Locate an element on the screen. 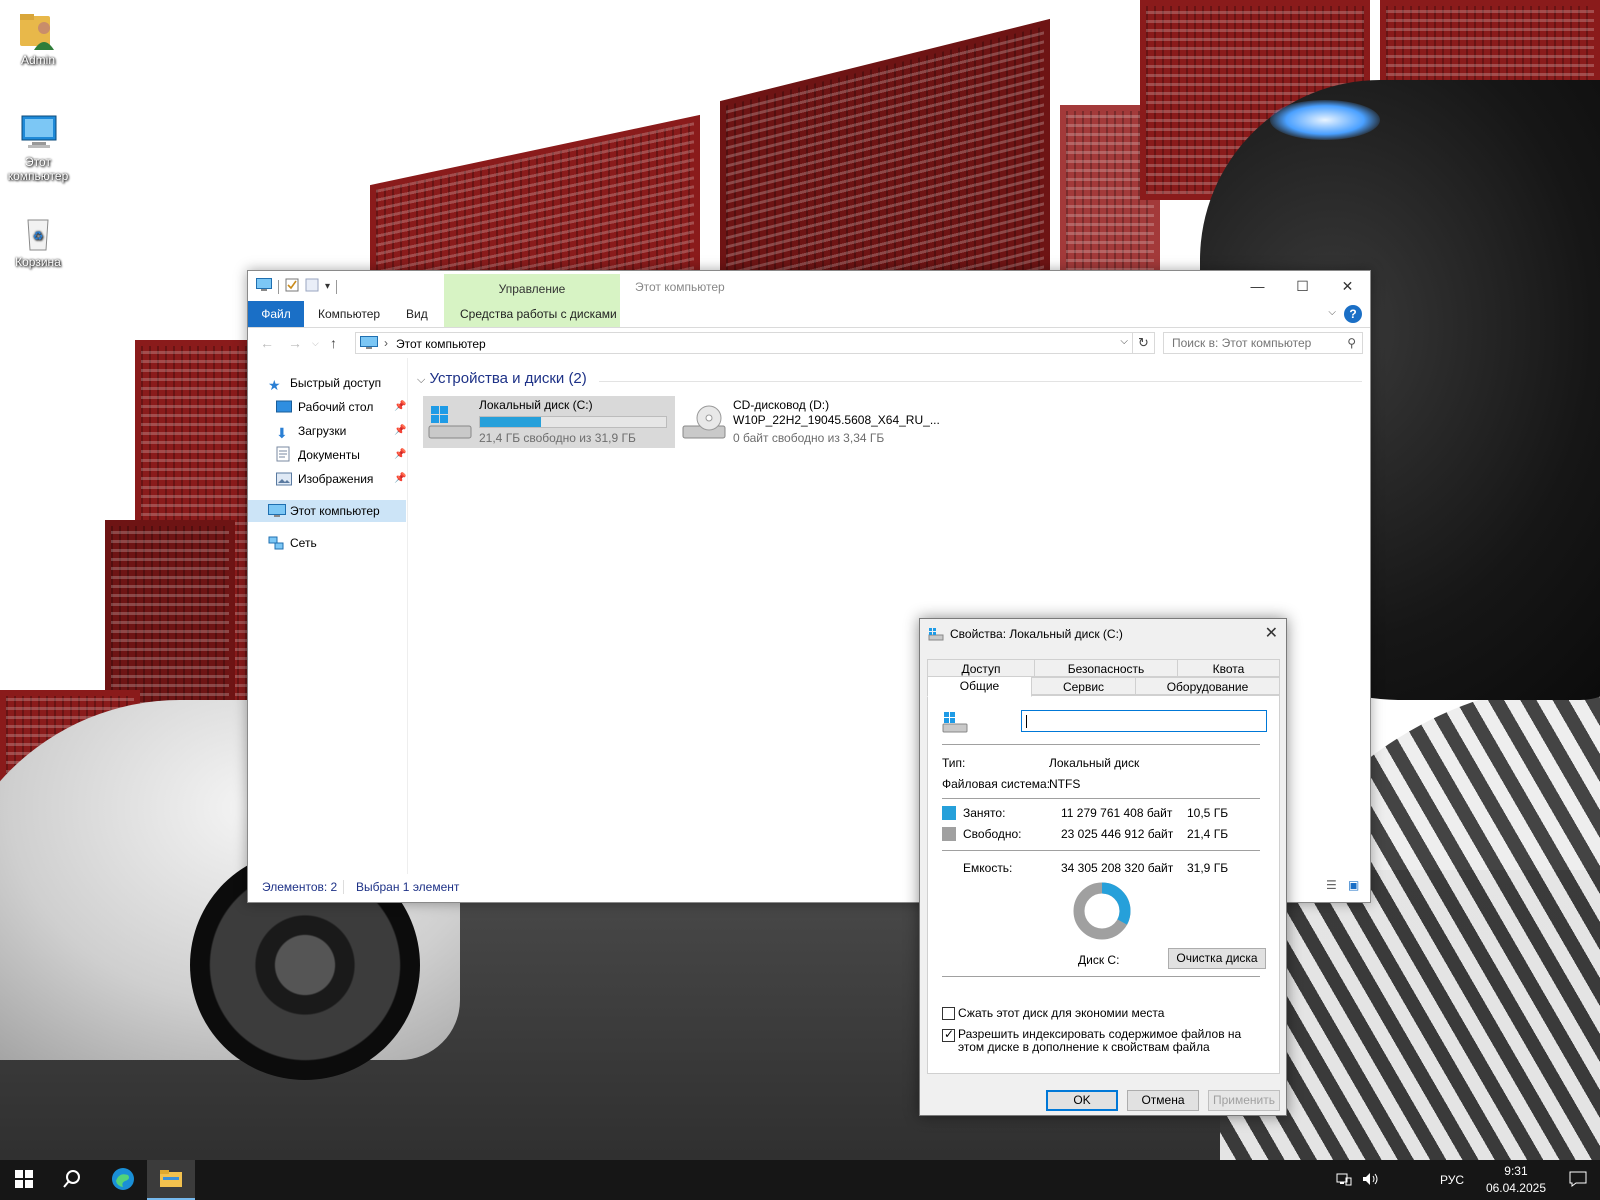  download-arrow-icon: ⬇ is located at coordinates (282, 433).